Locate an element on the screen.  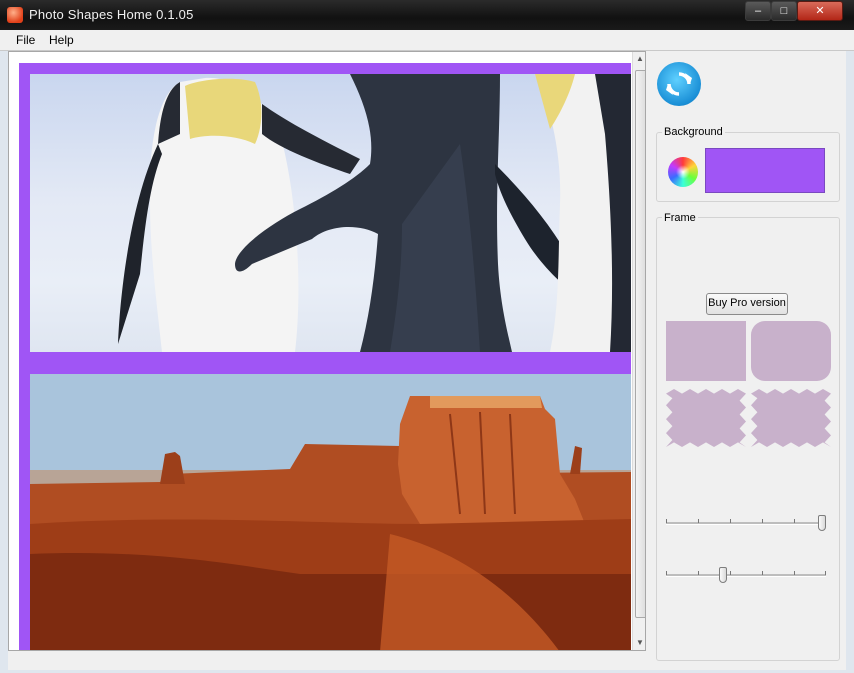
frame-size-slider is located at coordinates (746, 523).